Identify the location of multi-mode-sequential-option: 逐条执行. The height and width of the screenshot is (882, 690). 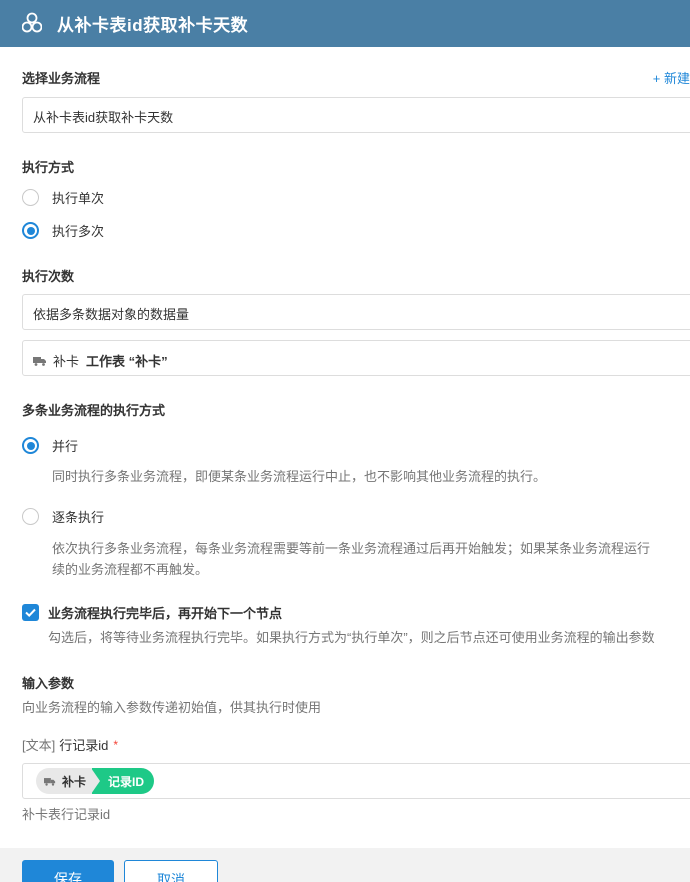
(63, 516).